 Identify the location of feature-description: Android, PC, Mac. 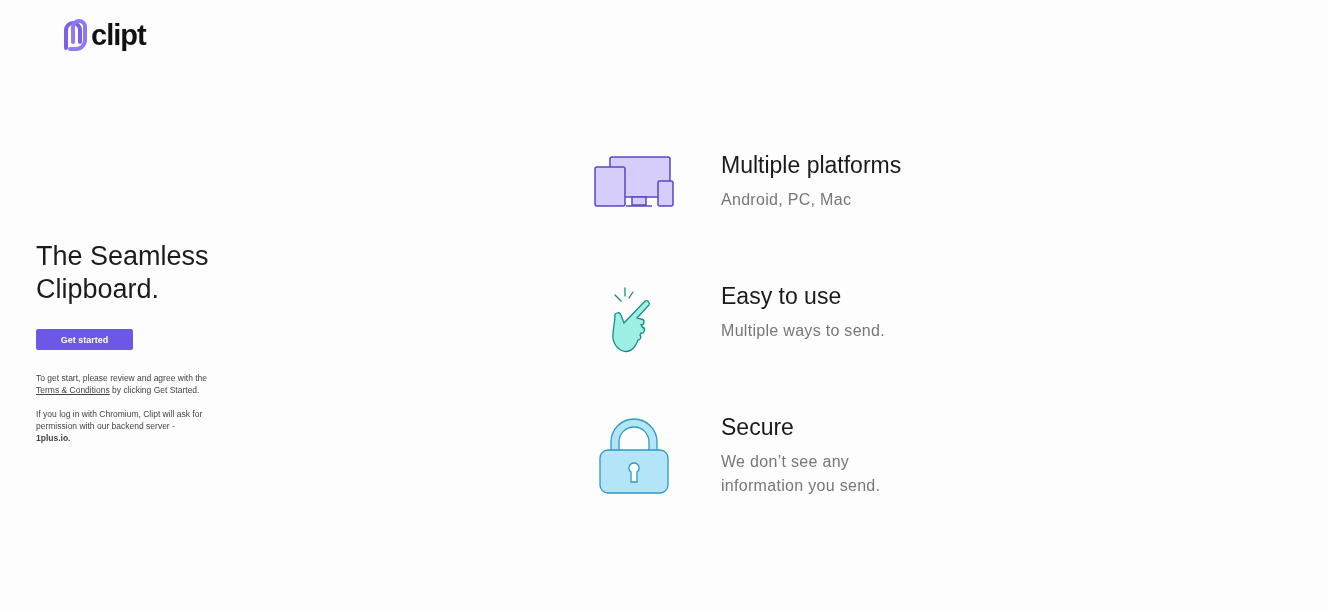
(787, 200).